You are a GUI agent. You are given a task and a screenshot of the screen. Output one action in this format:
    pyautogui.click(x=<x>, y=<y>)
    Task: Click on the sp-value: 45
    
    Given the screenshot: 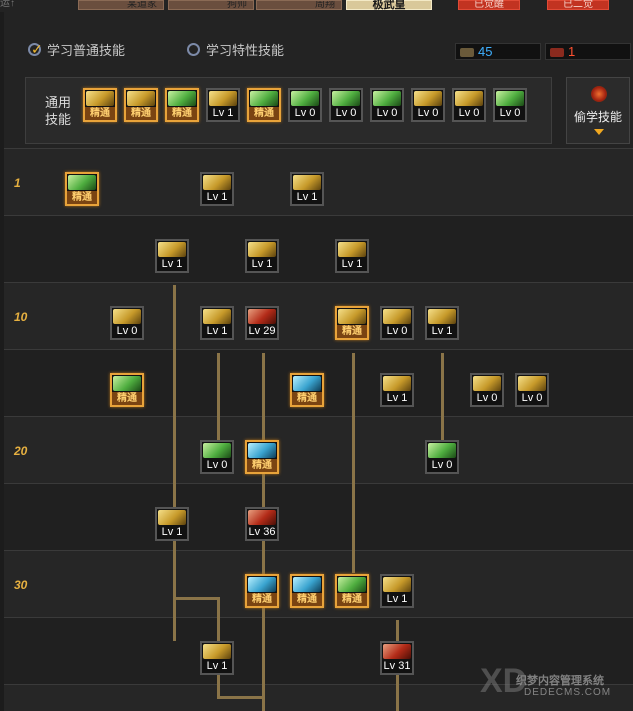 What is the action you would take?
    pyautogui.click(x=485, y=51)
    